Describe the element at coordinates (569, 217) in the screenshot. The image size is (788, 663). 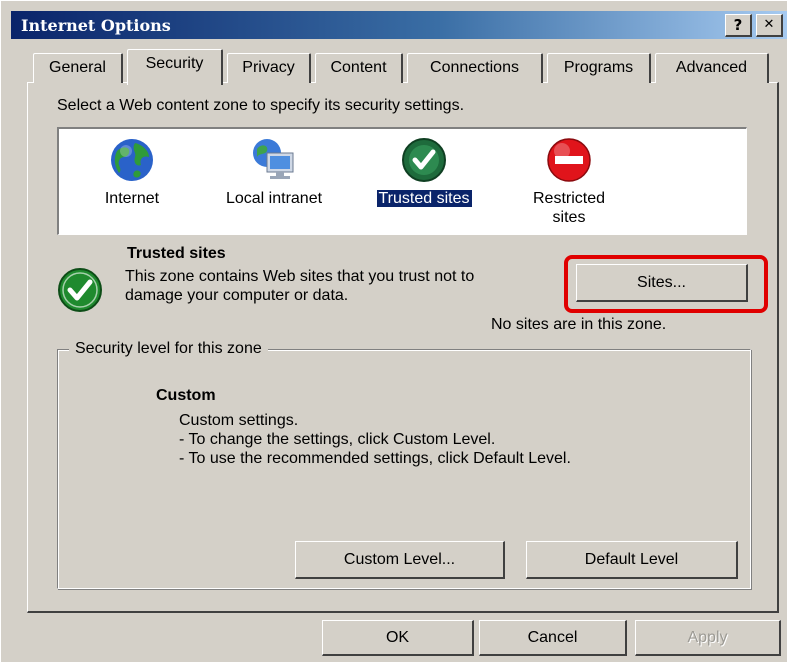
I see `zone-restricted-label-line2: sites` at that location.